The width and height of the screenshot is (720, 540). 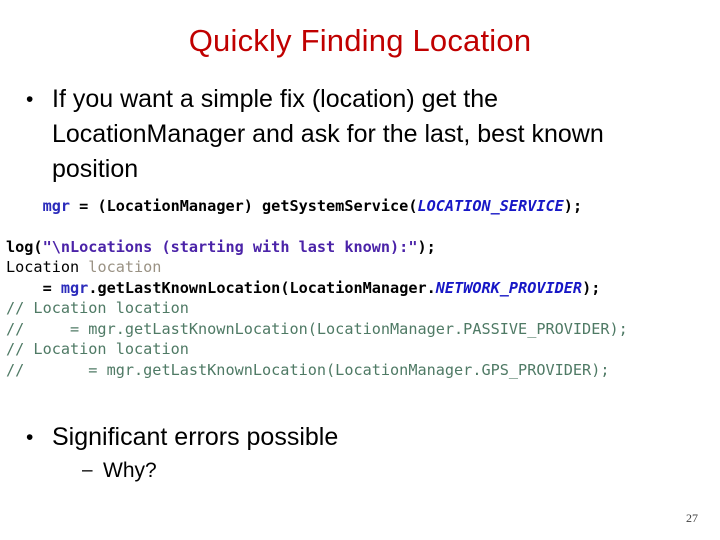 I want to click on code-token: log(, so click(x=24, y=246).